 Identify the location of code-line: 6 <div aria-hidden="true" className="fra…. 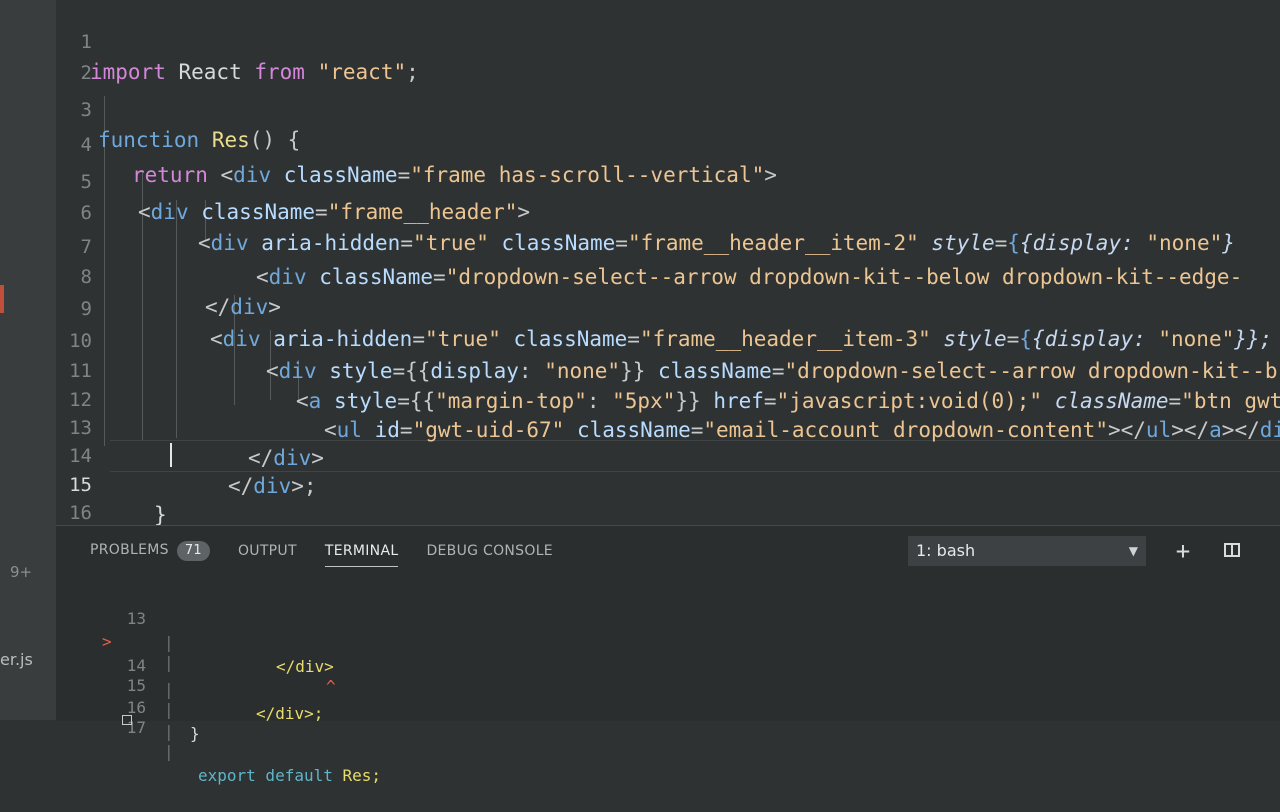
(640, 211).